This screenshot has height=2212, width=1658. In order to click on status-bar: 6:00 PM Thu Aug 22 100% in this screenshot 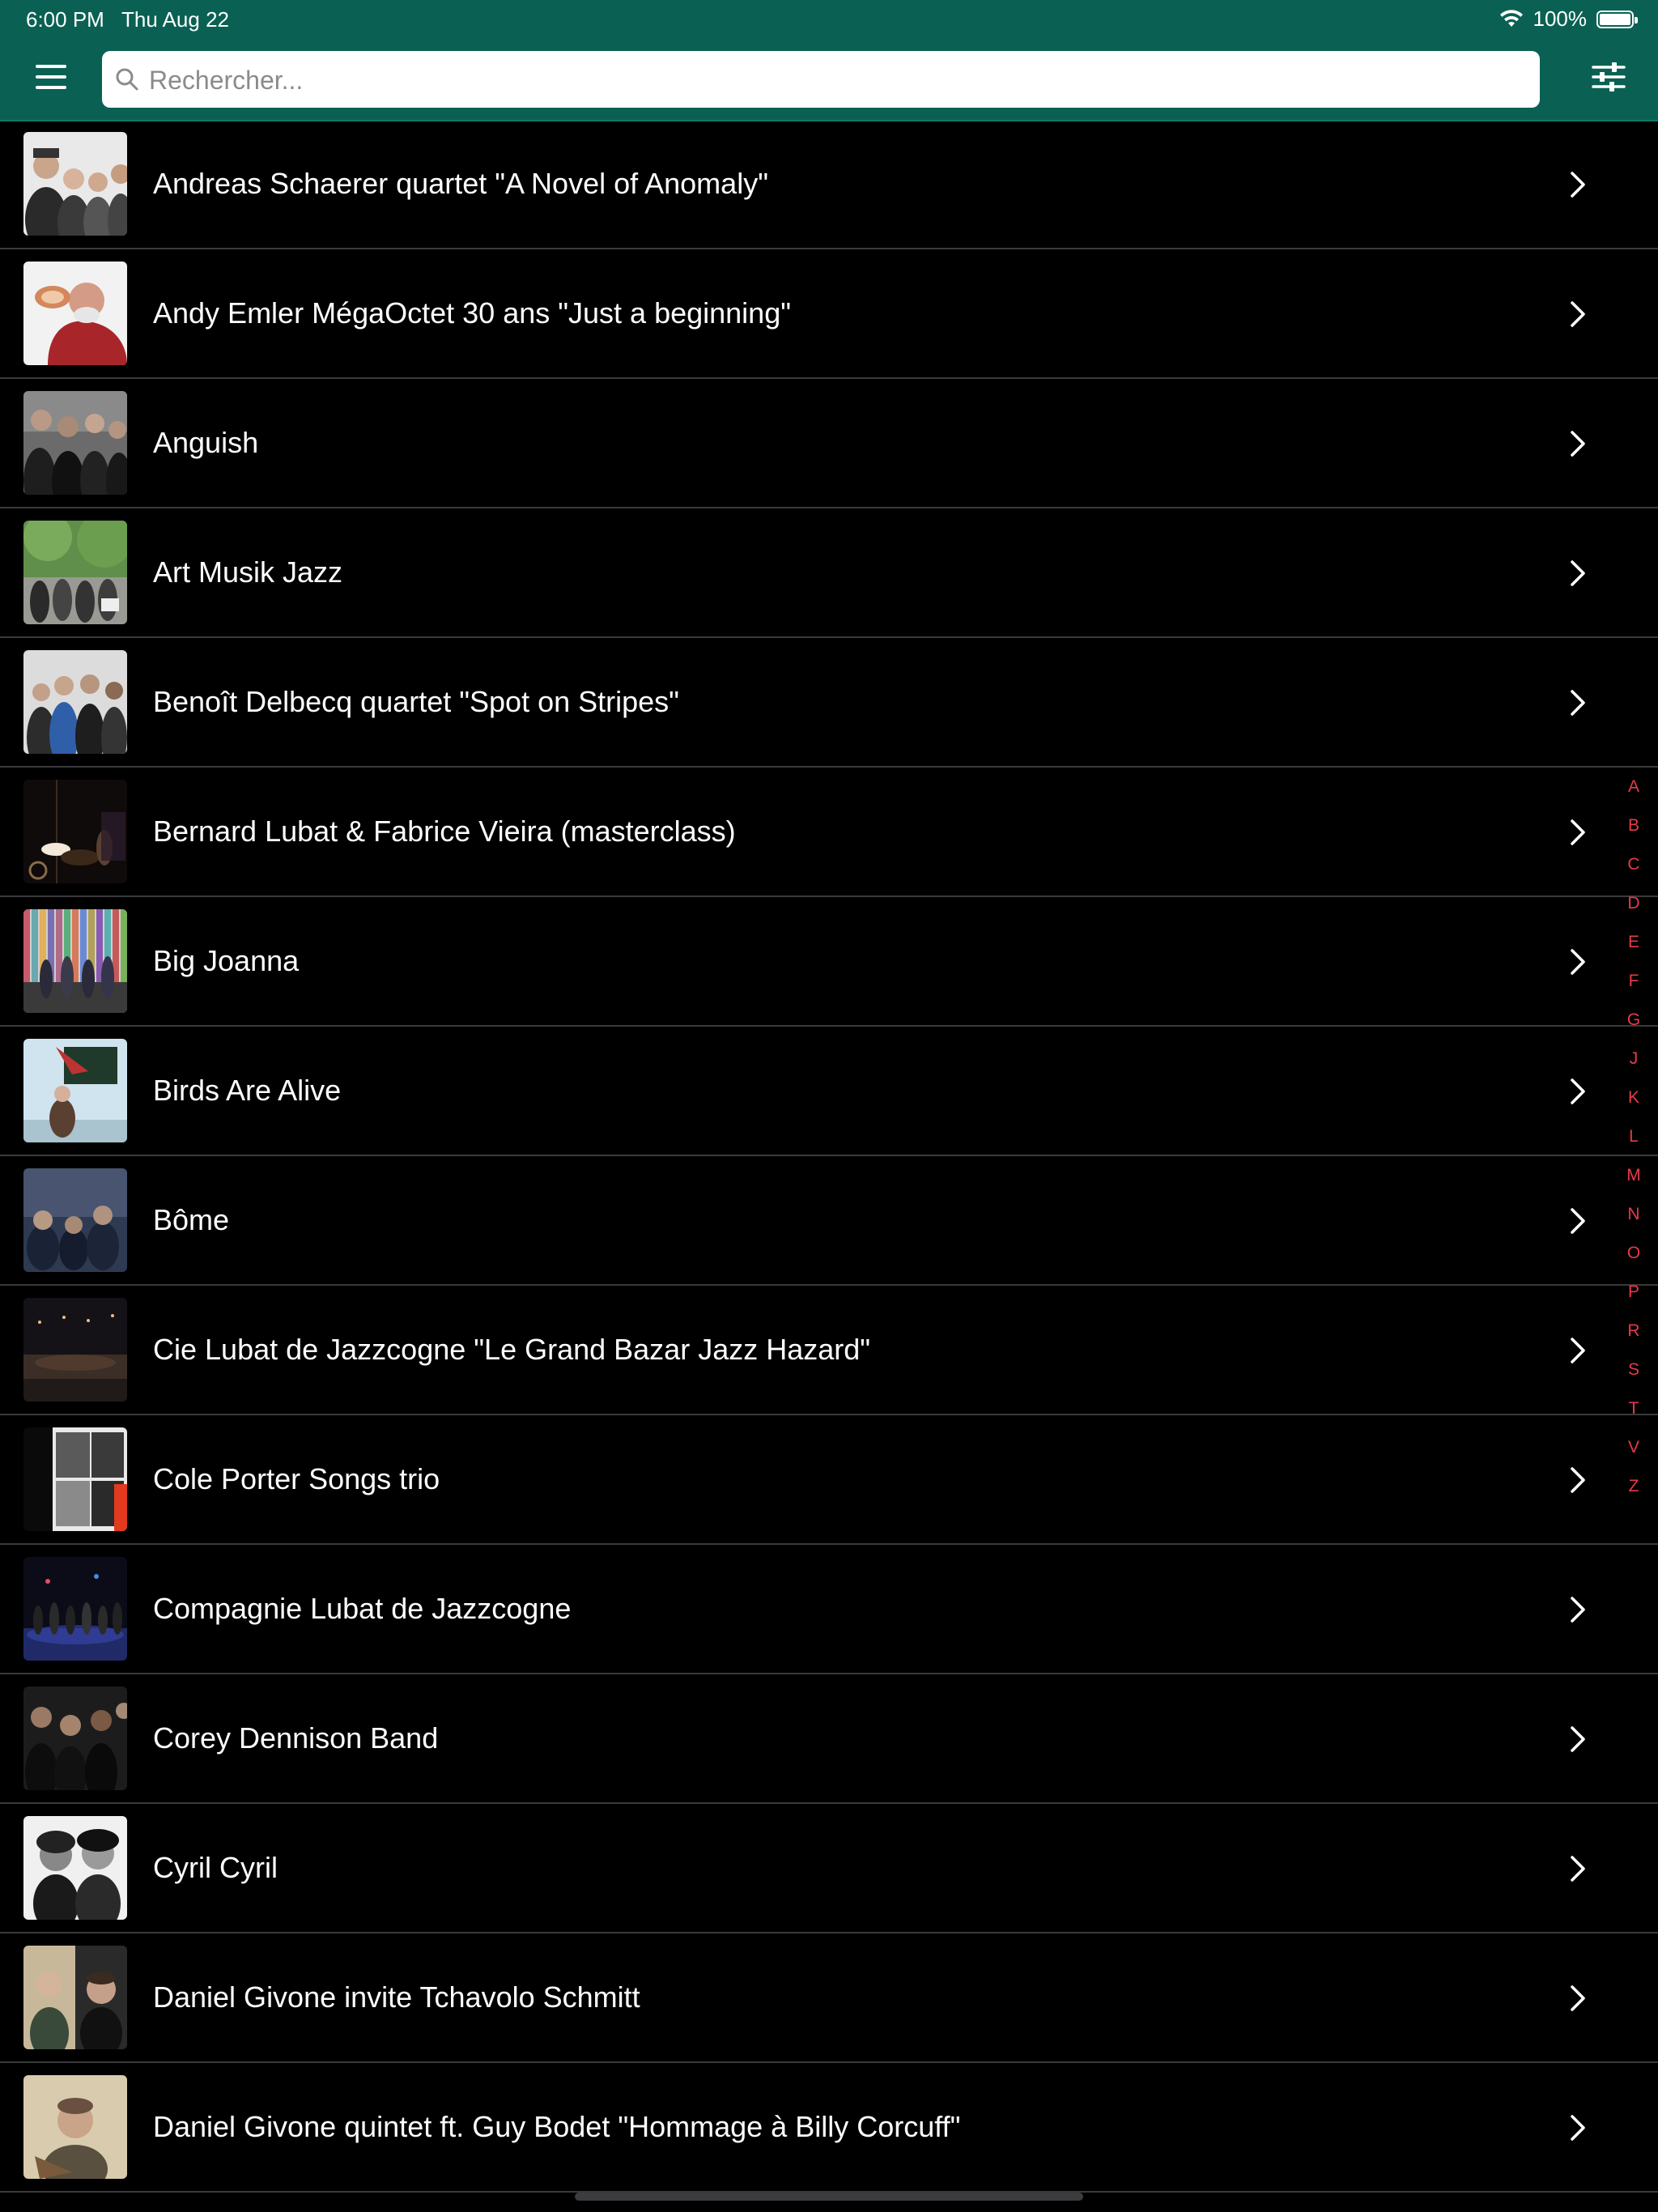, I will do `click(829, 19)`.